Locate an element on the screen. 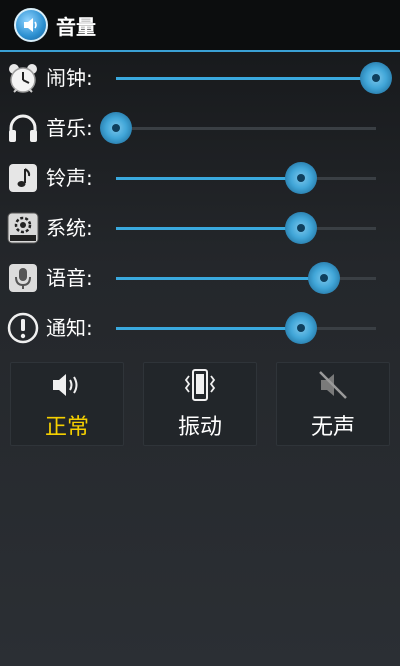 The image size is (400, 666). volume-row-notification: 通知: is located at coordinates (200, 327).